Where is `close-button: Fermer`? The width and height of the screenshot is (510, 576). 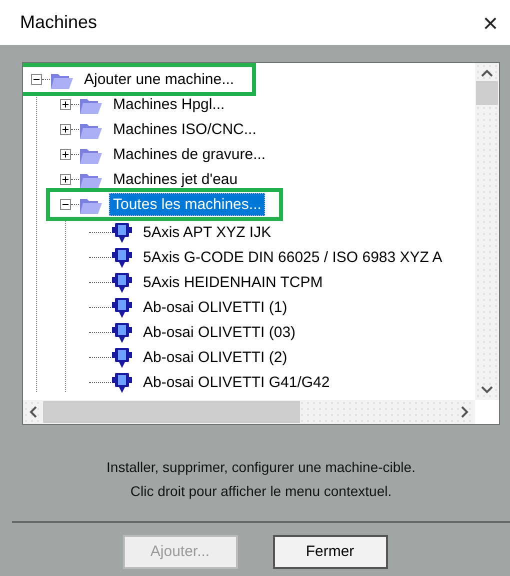 close-button: Fermer is located at coordinates (330, 552).